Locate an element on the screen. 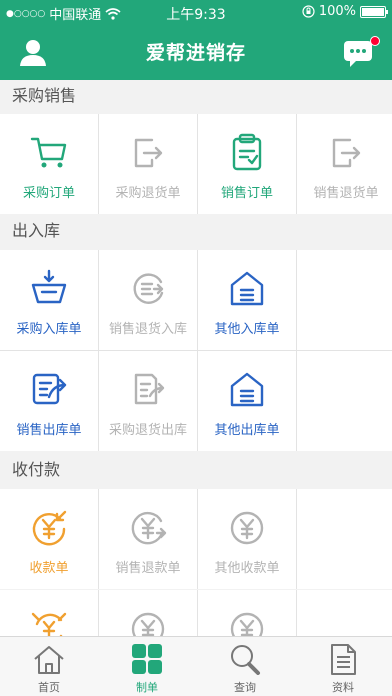  payments-grid: 收款单 销售退款单 其他收款单 is located at coordinates (196, 539).